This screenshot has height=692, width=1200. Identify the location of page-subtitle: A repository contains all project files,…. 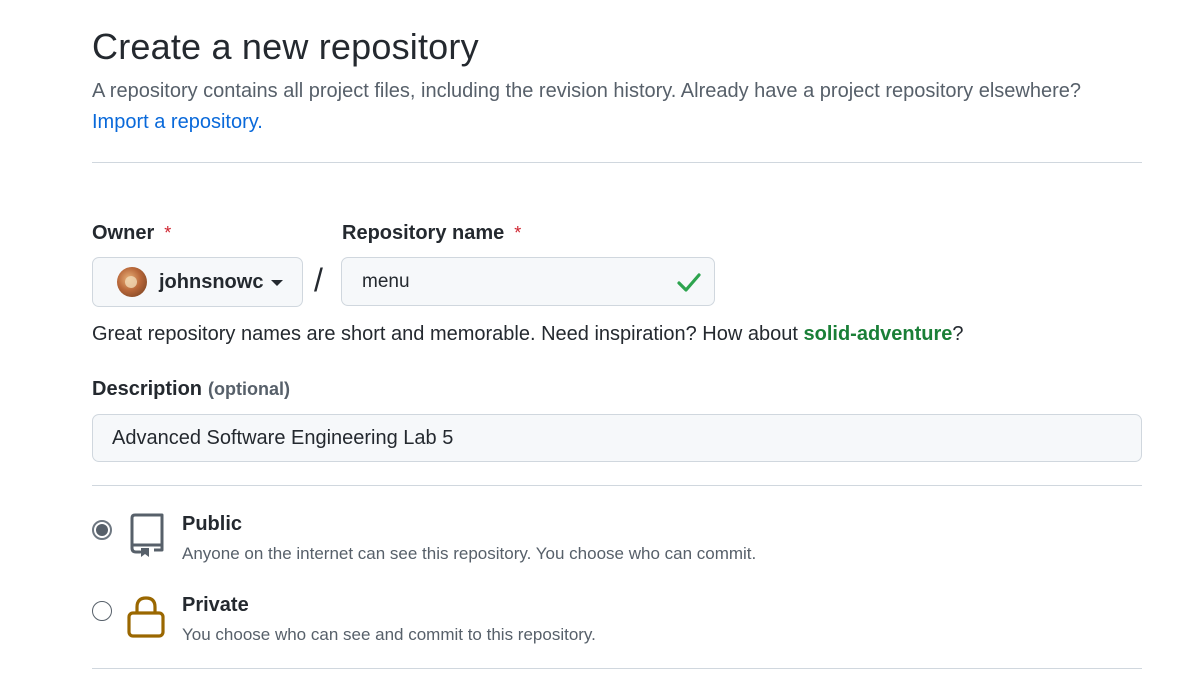
(622, 107).